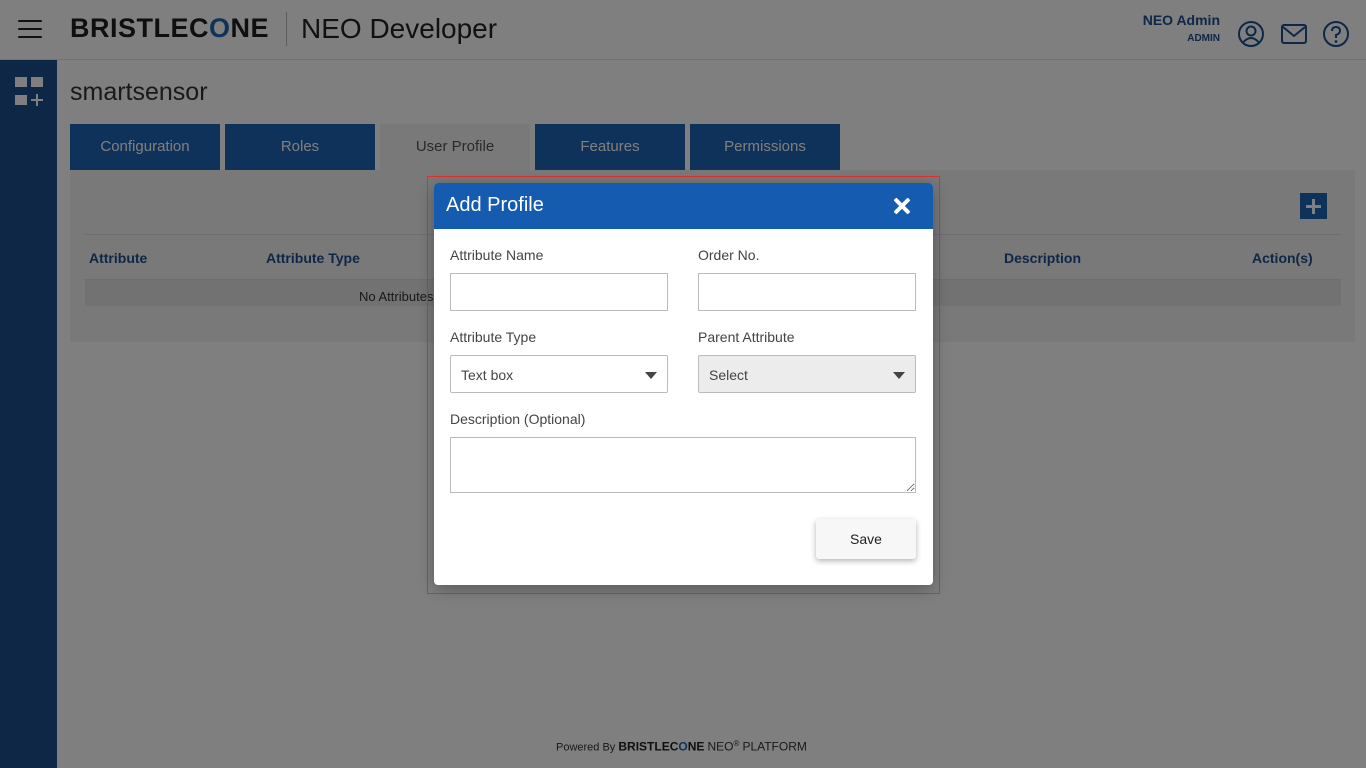 This screenshot has height=768, width=1366. Describe the element at coordinates (729, 255) in the screenshot. I see `order-no-label: Order No.` at that location.